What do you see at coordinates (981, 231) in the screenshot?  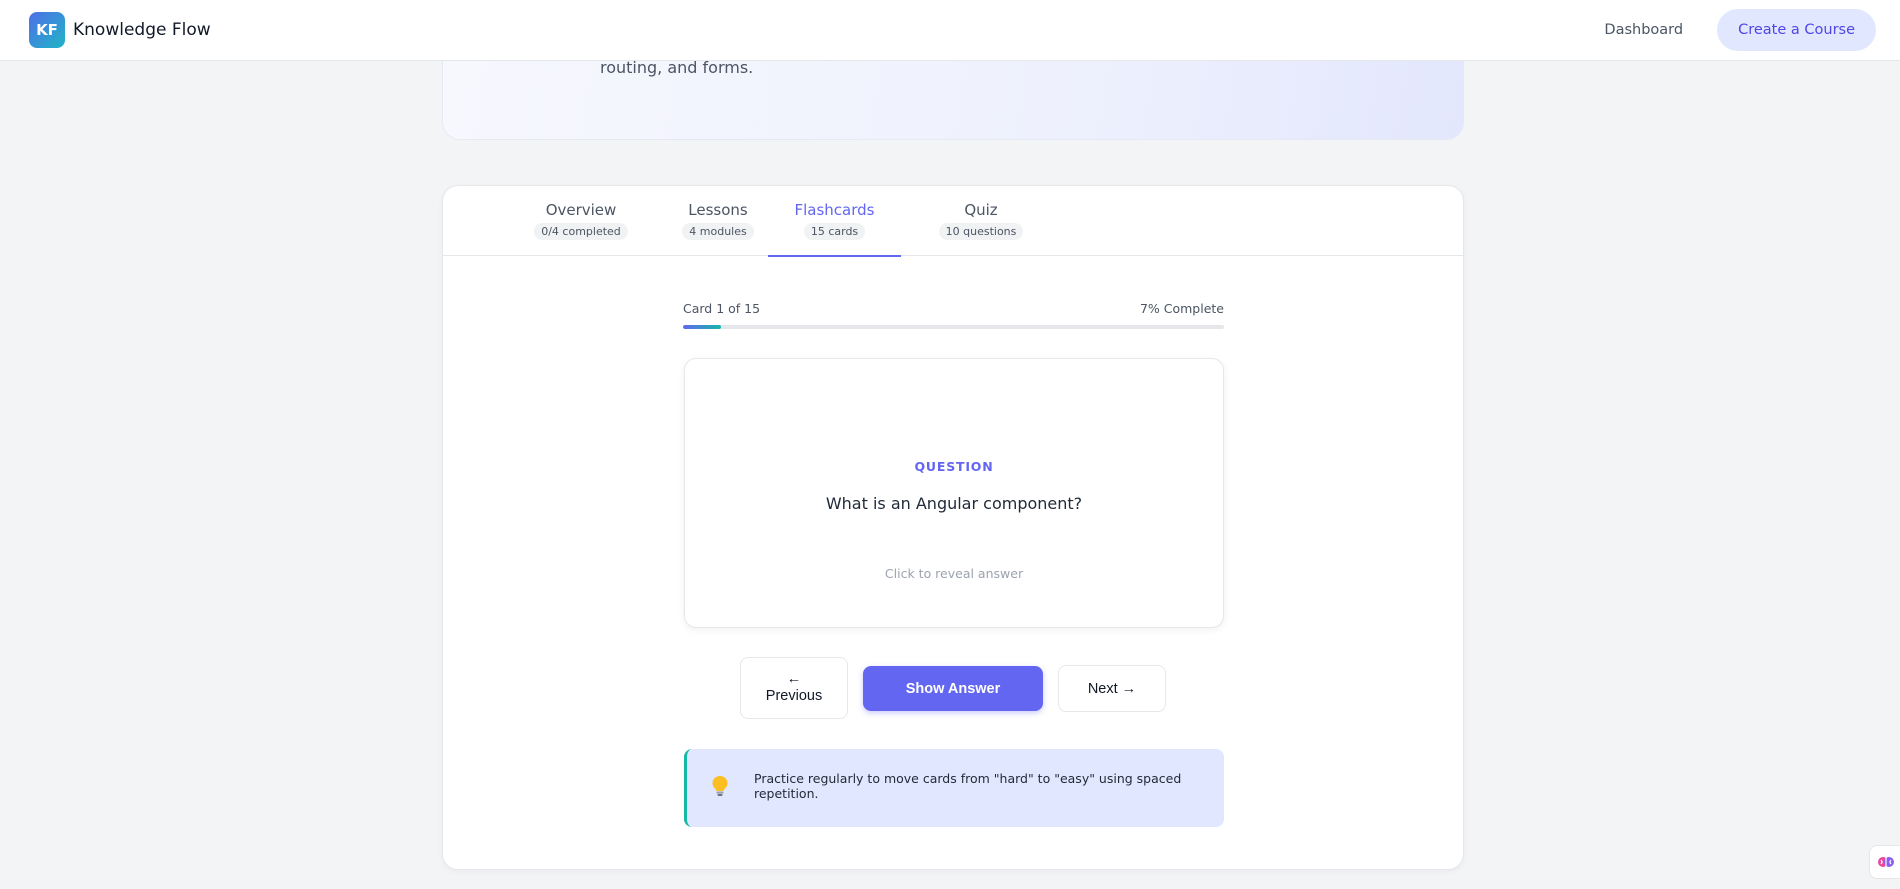 I see `tab-badge: 10 questions` at bounding box center [981, 231].